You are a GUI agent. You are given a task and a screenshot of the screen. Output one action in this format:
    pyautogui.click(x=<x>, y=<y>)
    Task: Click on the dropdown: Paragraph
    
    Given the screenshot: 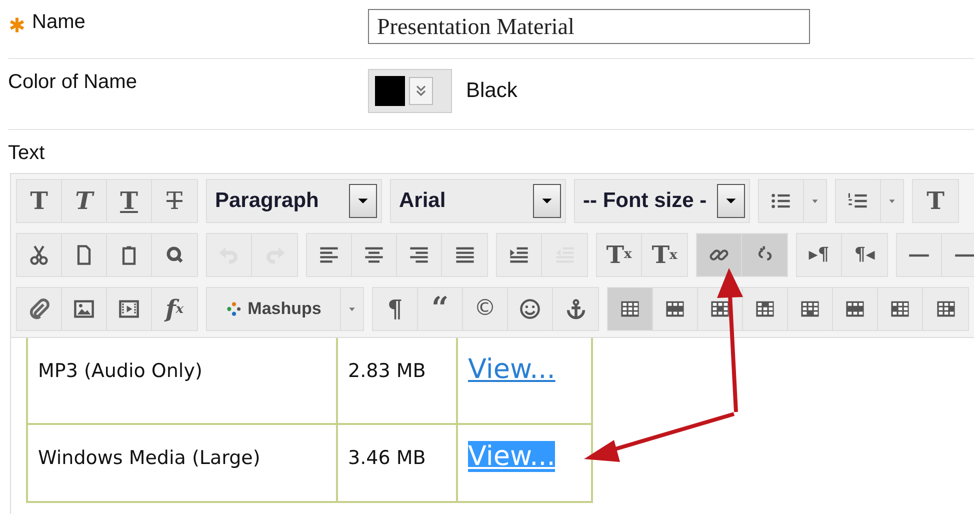 What is the action you would take?
    pyautogui.click(x=294, y=201)
    